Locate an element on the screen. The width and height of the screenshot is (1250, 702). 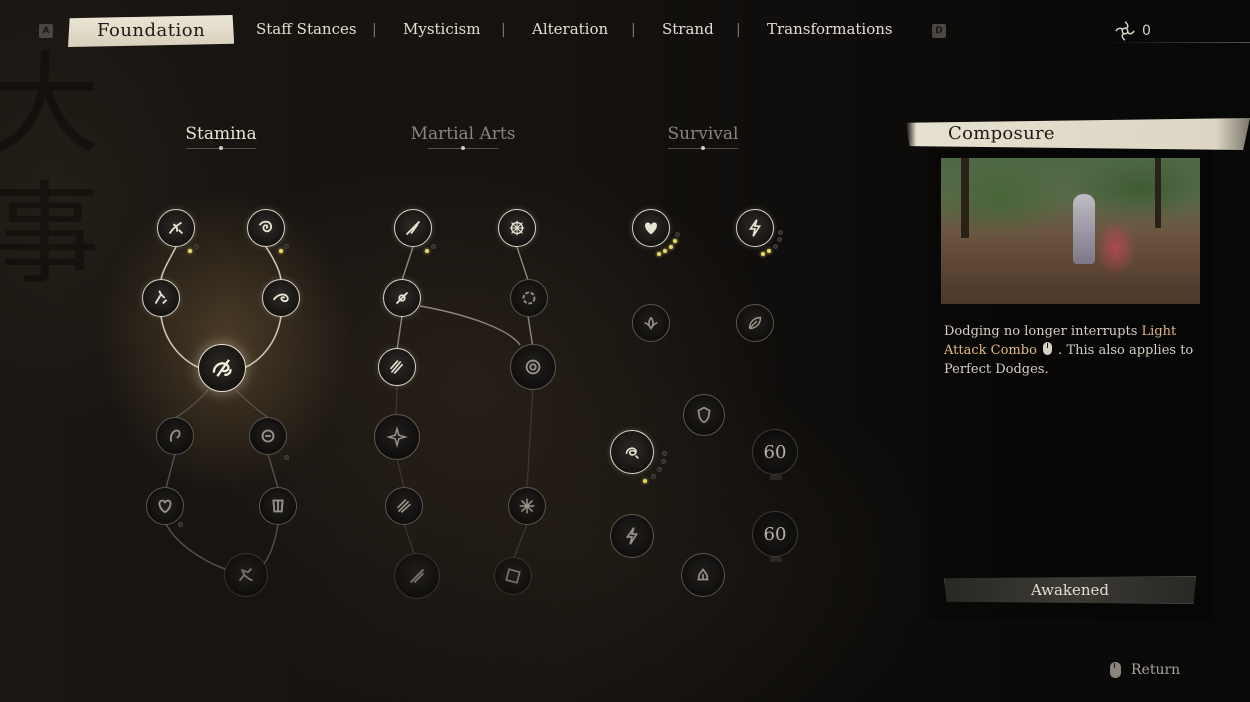
triple-slash-icon is located at coordinates (396, 367).